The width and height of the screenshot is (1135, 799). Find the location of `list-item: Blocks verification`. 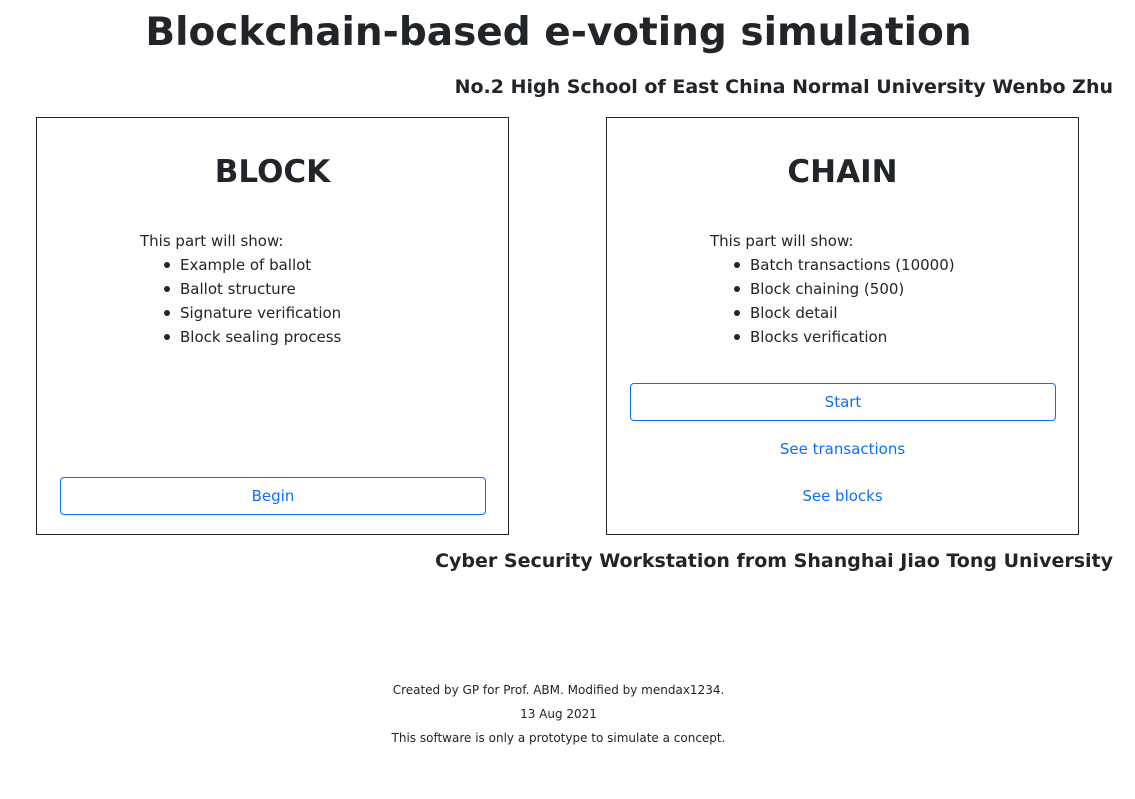

list-item: Blocks verification is located at coordinates (844, 337).